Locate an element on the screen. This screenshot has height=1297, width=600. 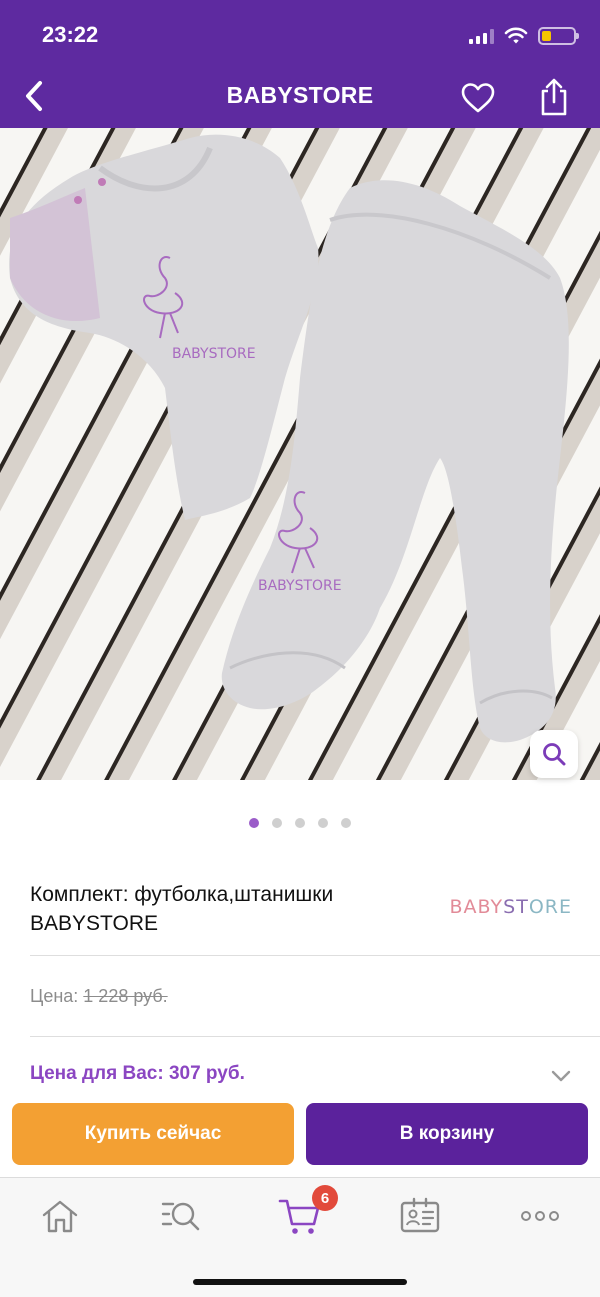
chevron-down-icon is located at coordinates (561, 1076).